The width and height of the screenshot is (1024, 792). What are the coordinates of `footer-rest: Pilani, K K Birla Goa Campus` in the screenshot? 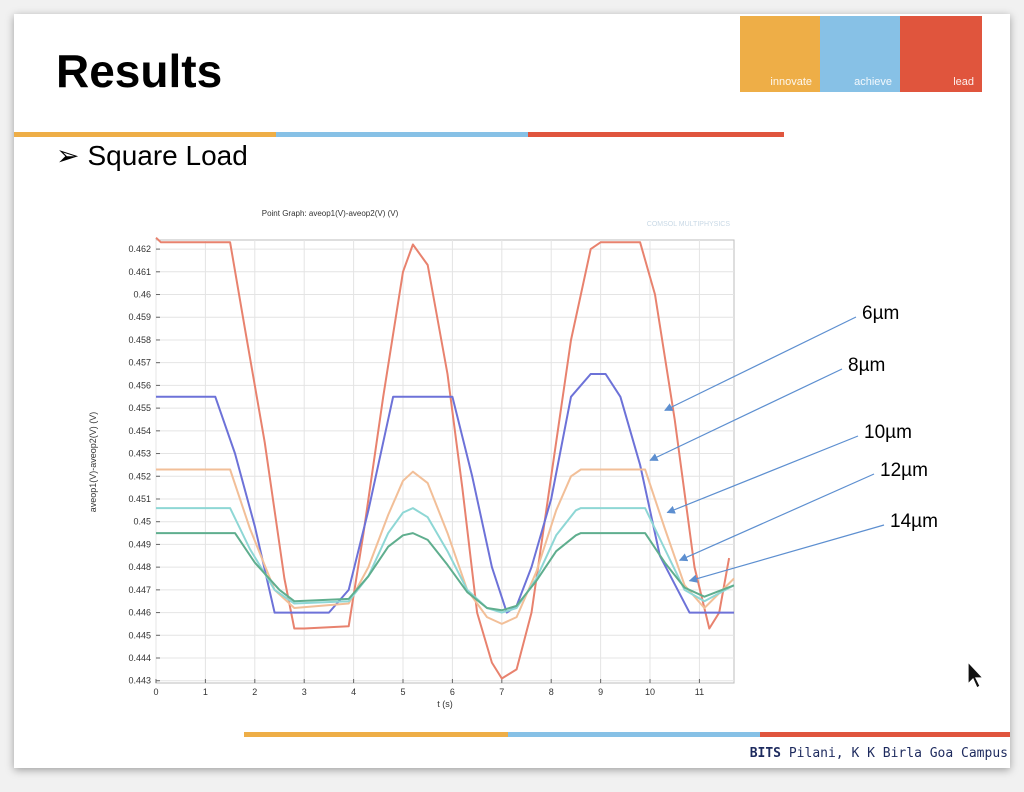 It's located at (894, 753).